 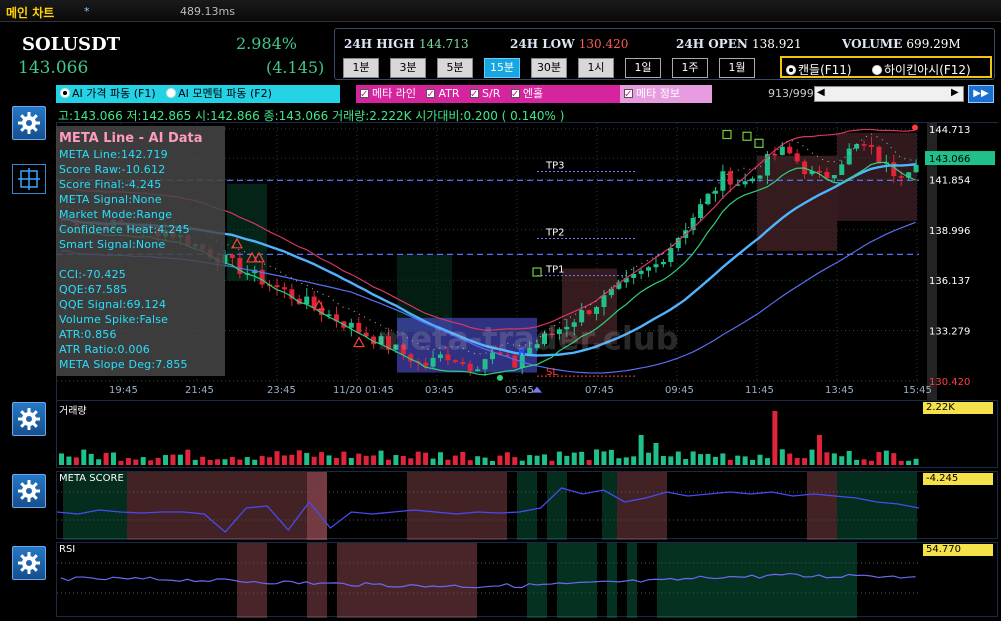 What do you see at coordinates (901, 44) in the screenshot?
I see `stat-volume: VOLUME 699.29M` at bounding box center [901, 44].